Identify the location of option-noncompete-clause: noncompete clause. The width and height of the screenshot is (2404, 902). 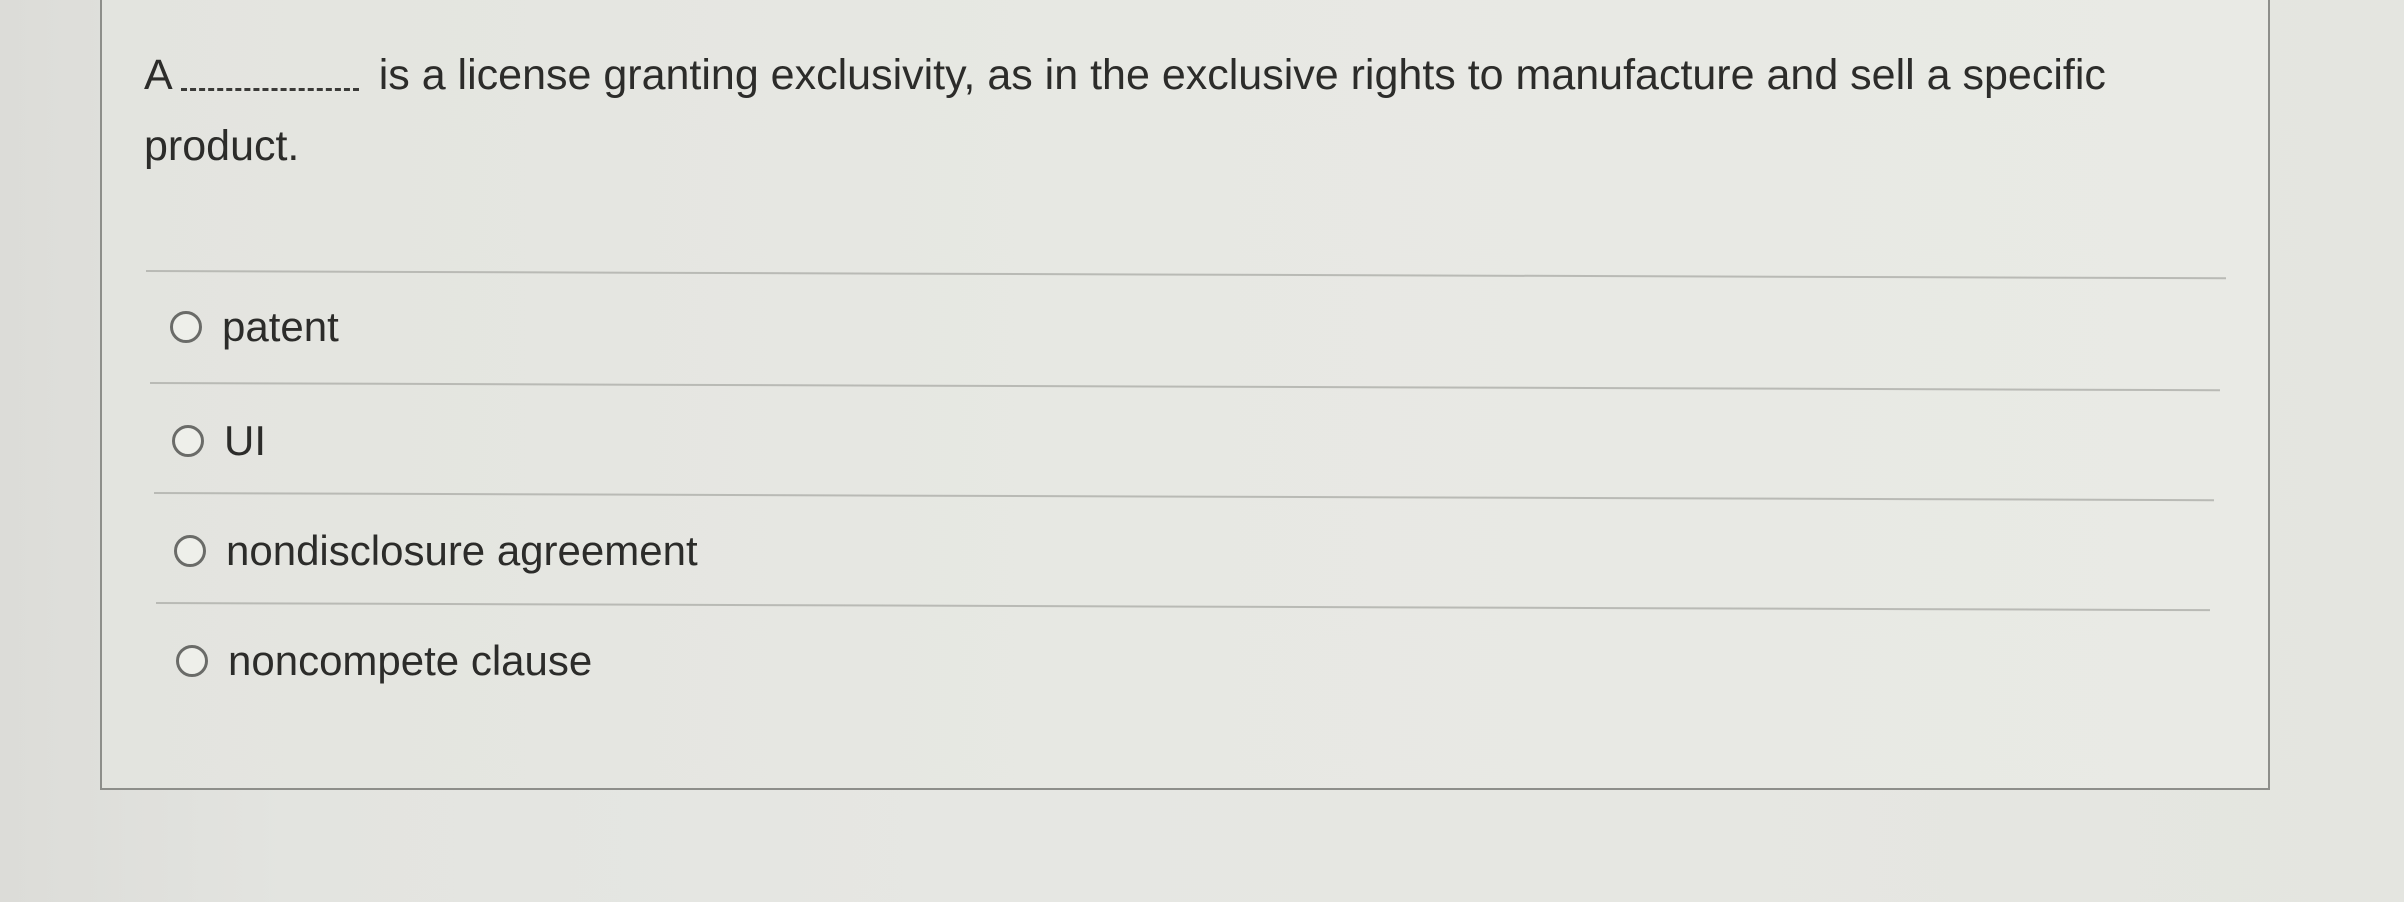
(384, 661).